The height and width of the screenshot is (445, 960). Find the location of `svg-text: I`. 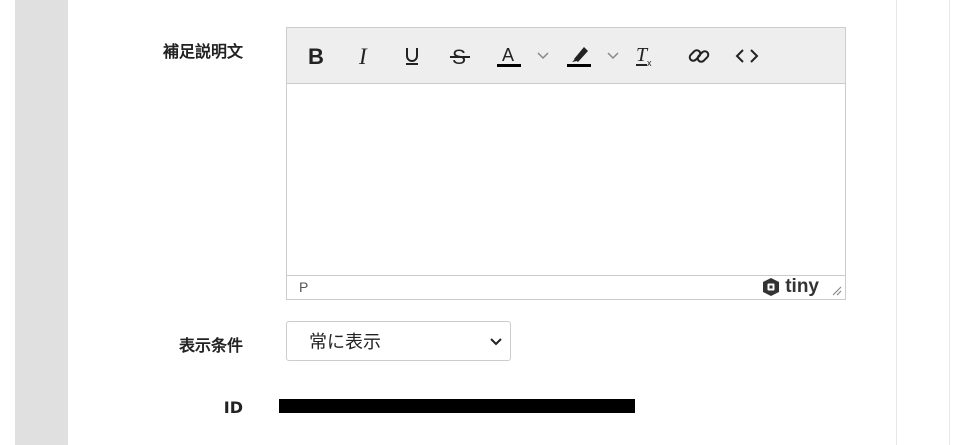

svg-text: I is located at coordinates (363, 56).